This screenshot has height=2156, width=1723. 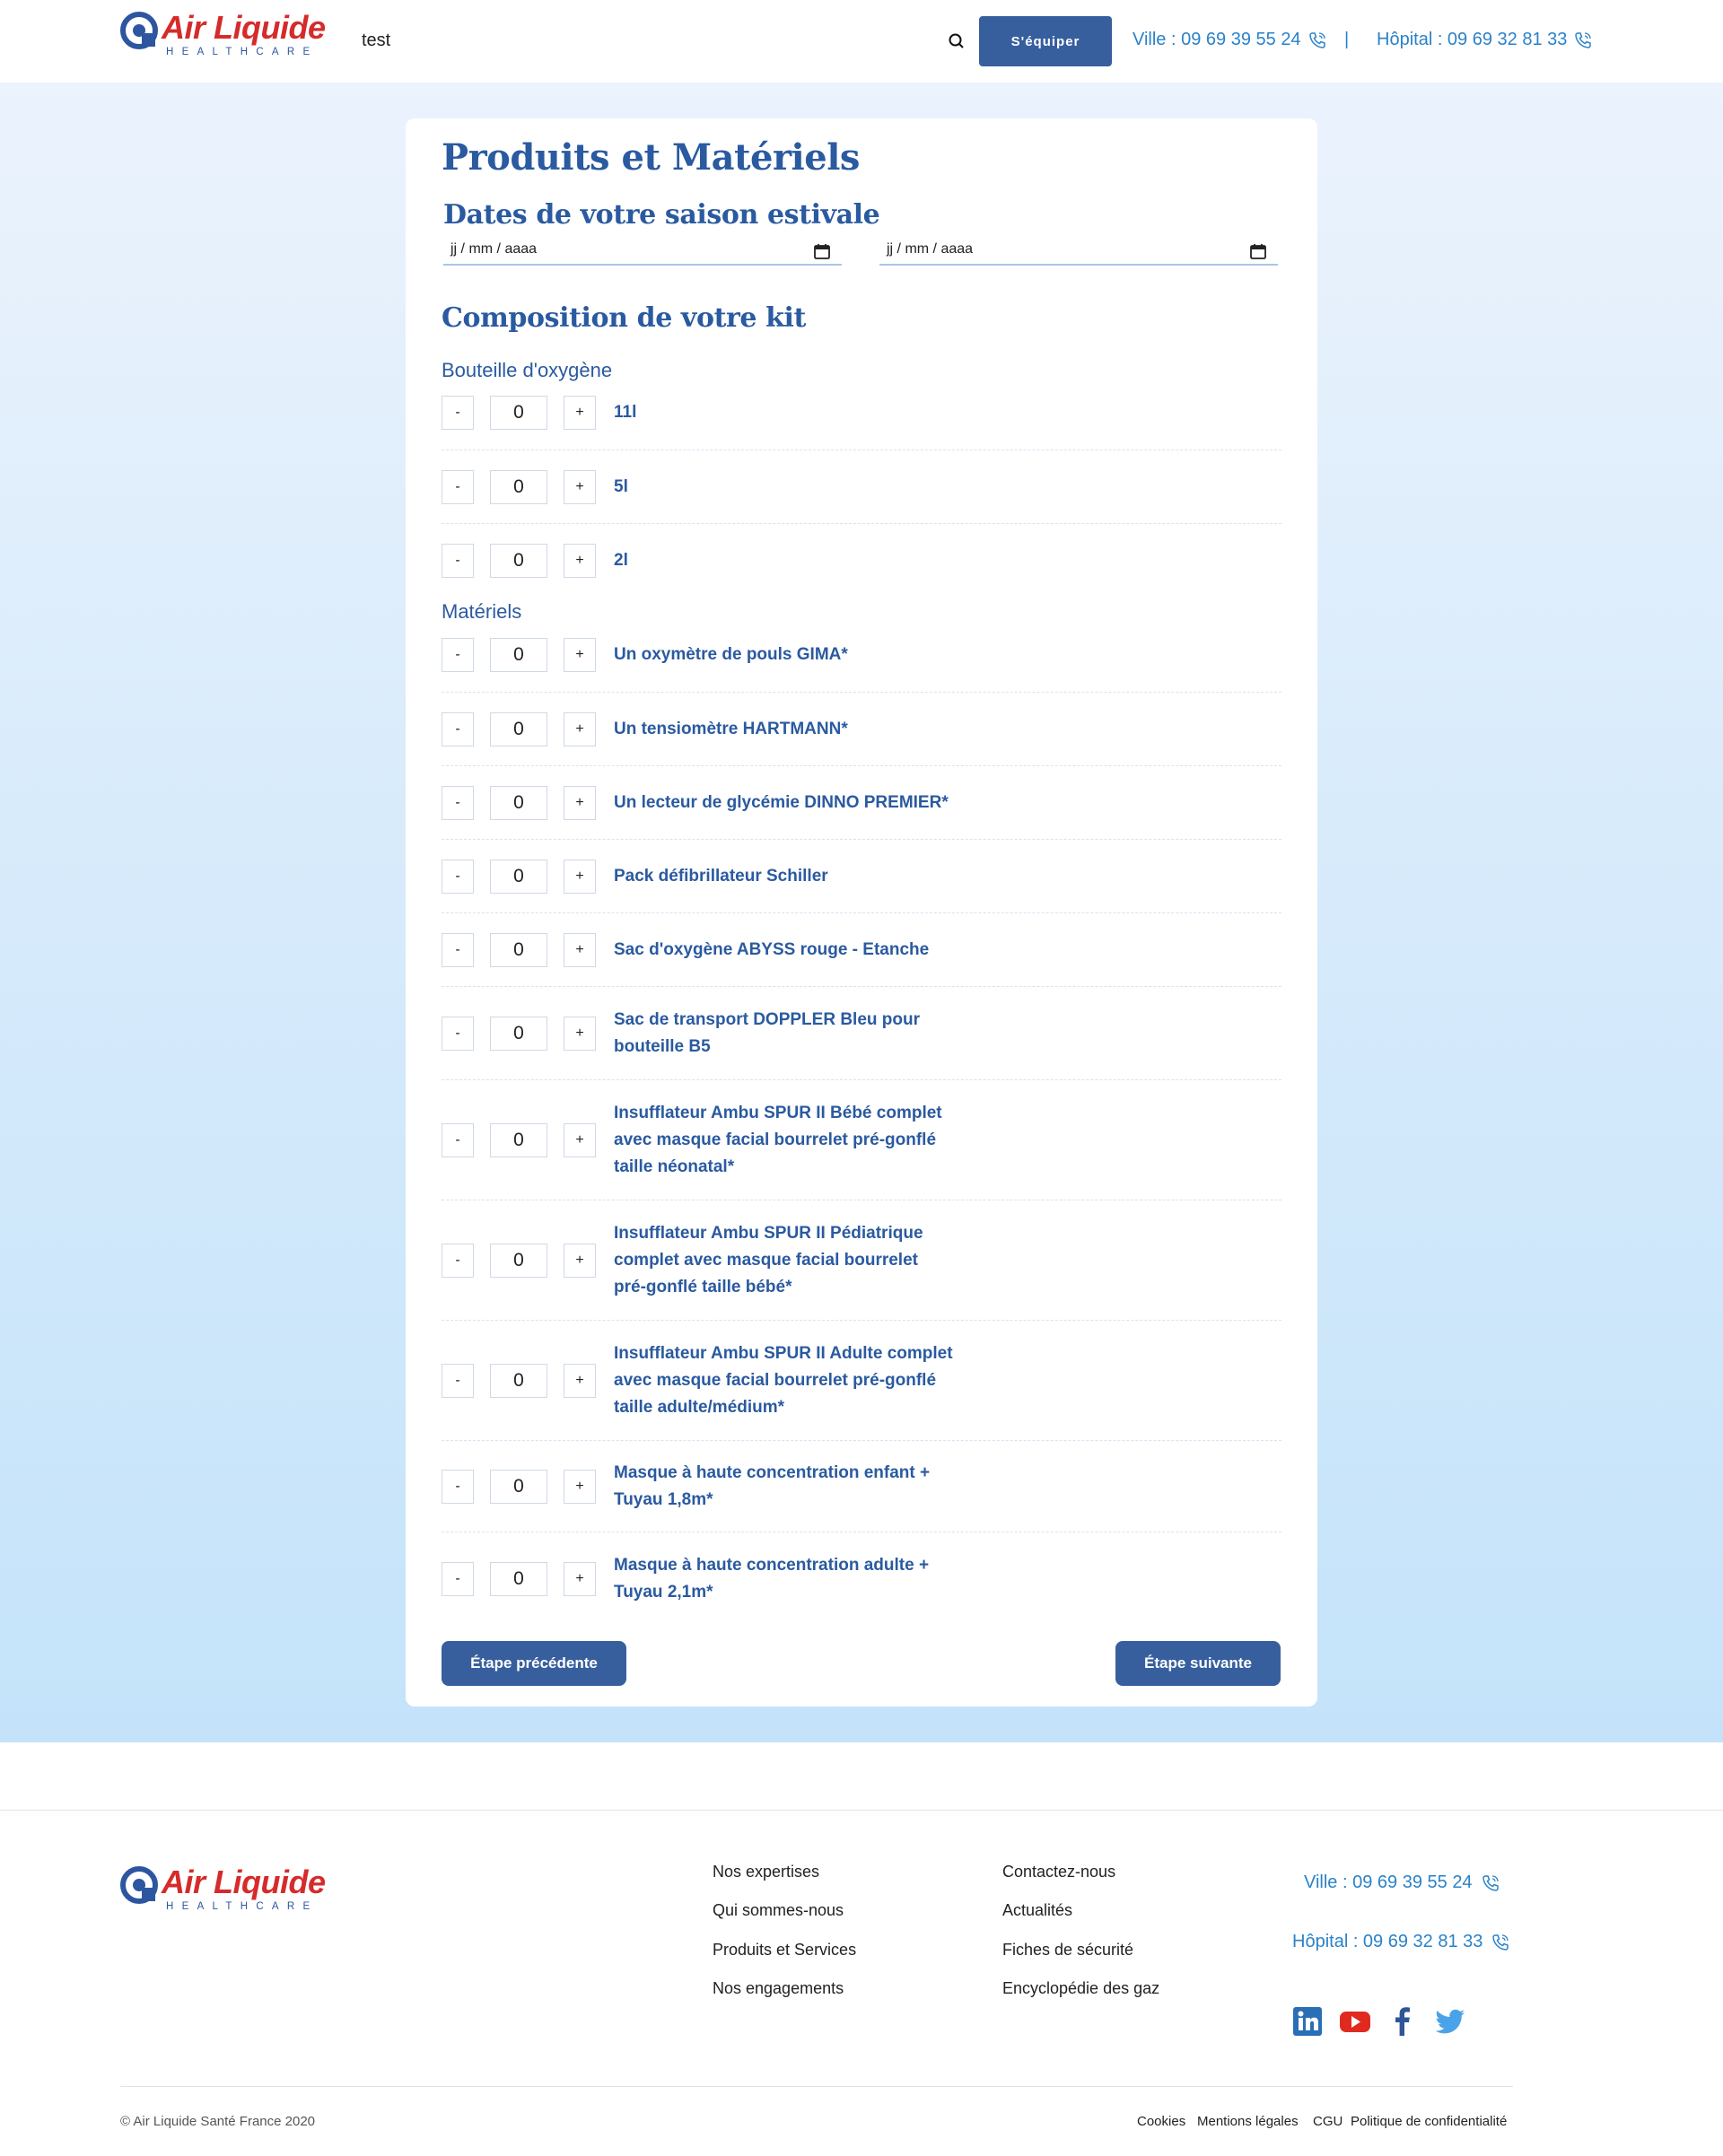 I want to click on footer-link-gas-encyclopedia: Encyclopédie des gaz, so click(x=1080, y=1989).